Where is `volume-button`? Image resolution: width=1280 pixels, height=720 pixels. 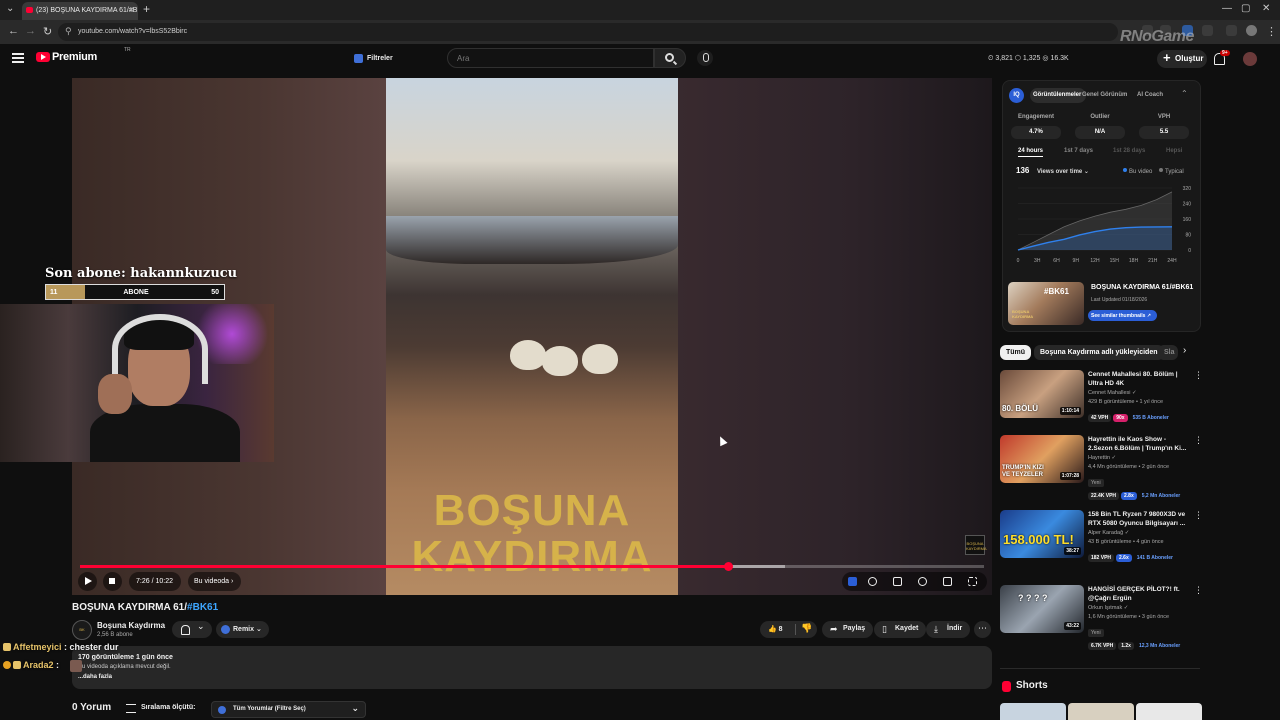
volume-button is located at coordinates (112, 581).